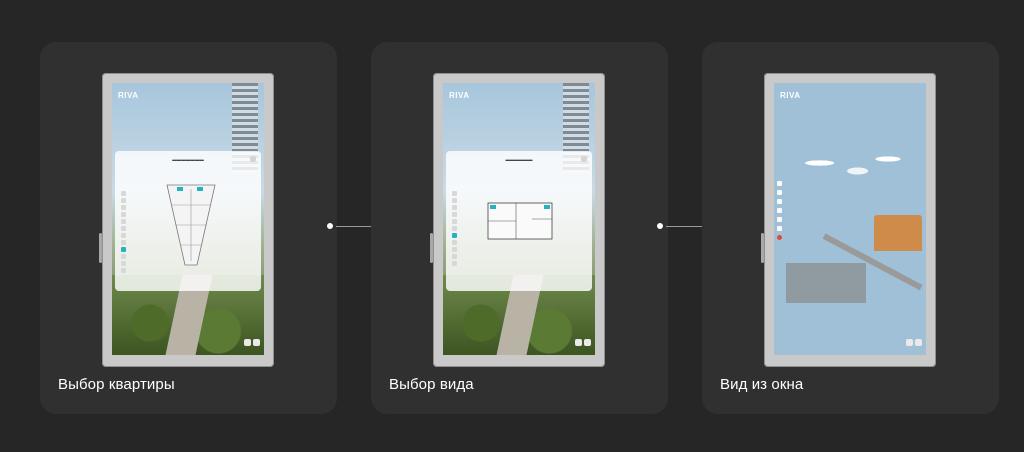 This screenshot has width=1024, height=452. I want to click on tablet-screen: RIVA ▬▬▬▬▬▬▬, so click(188, 219).